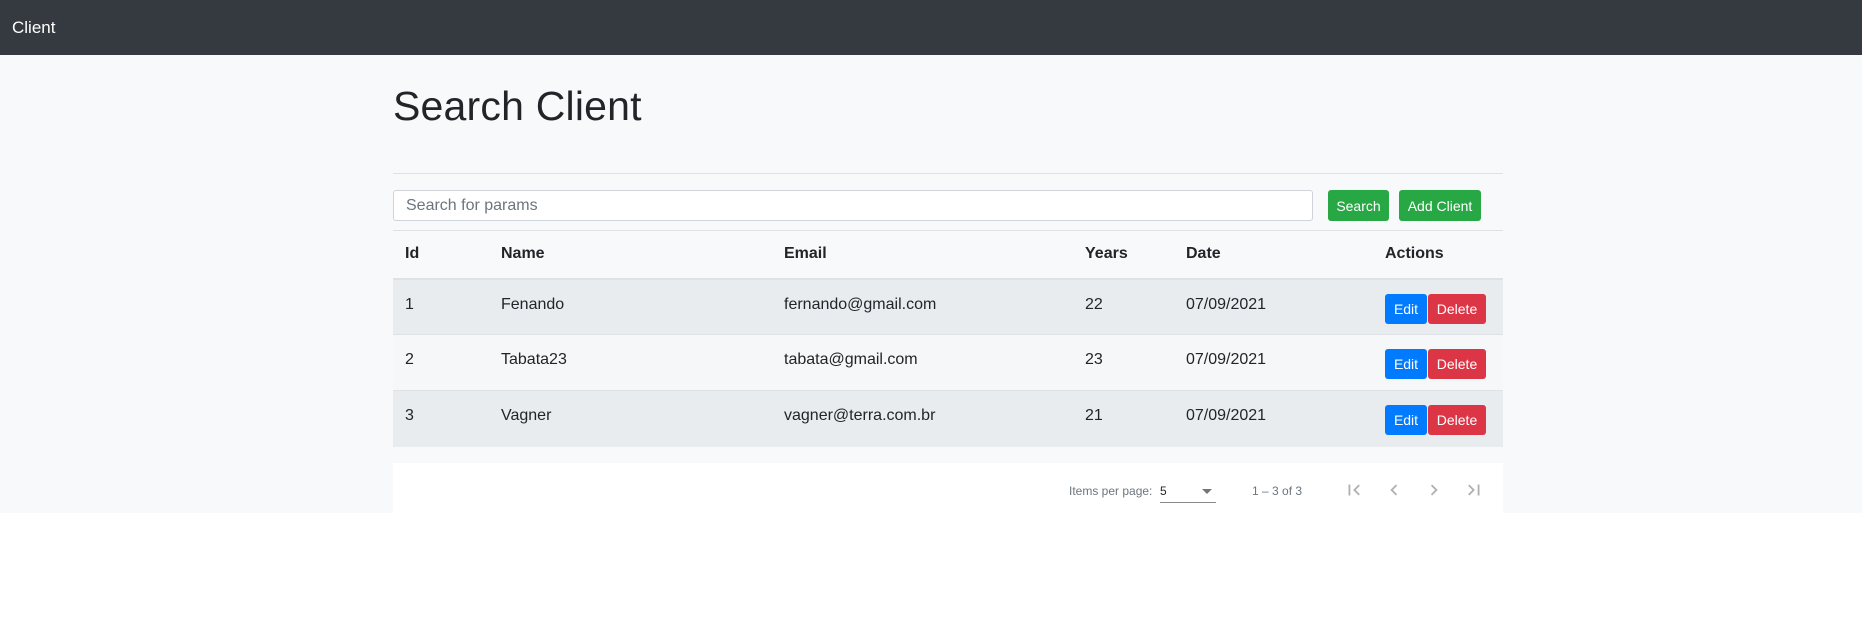  What do you see at coordinates (533, 304) in the screenshot?
I see `cell-name: Fenando` at bounding box center [533, 304].